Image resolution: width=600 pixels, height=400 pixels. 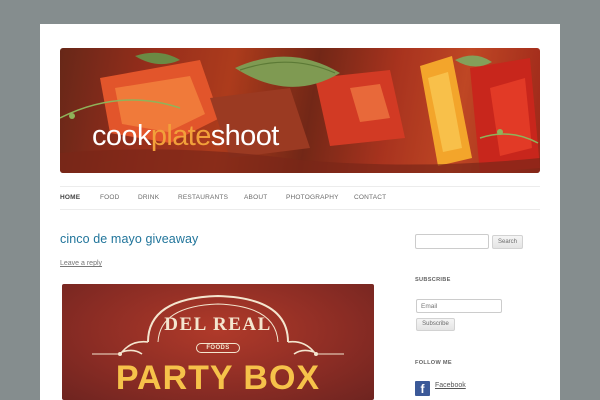 I want to click on subscribe-button: Subscribe, so click(x=435, y=324).